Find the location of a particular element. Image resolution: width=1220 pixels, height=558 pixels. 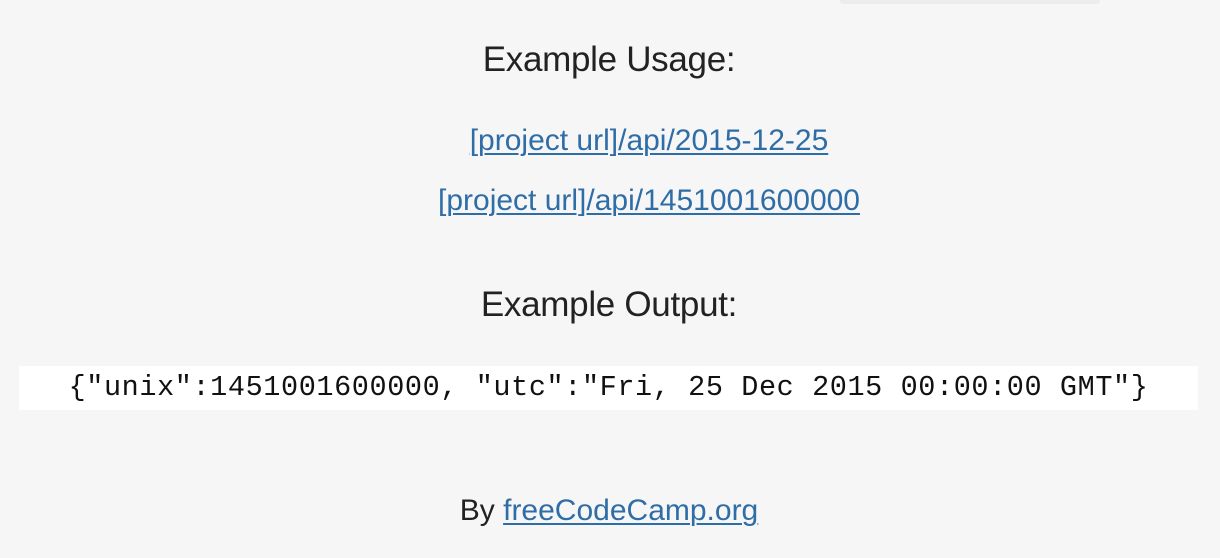

footer: By freeCodeCamp.org is located at coordinates (609, 511).